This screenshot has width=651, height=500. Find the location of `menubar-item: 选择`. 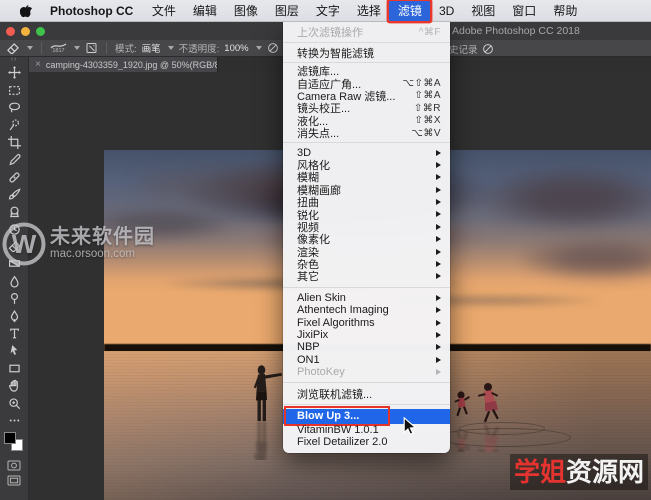

menubar-item: 选择 is located at coordinates (368, 11).